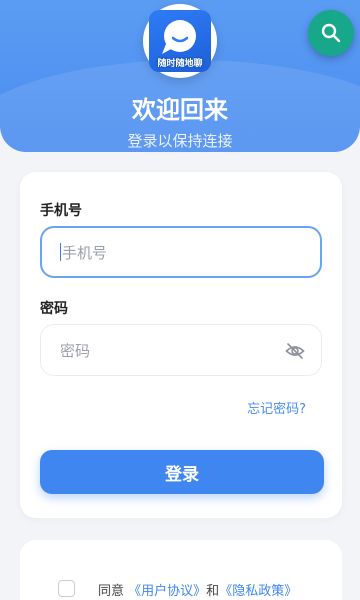 The image size is (360, 600). What do you see at coordinates (181, 350) in the screenshot?
I see `password-input: 密码` at bounding box center [181, 350].